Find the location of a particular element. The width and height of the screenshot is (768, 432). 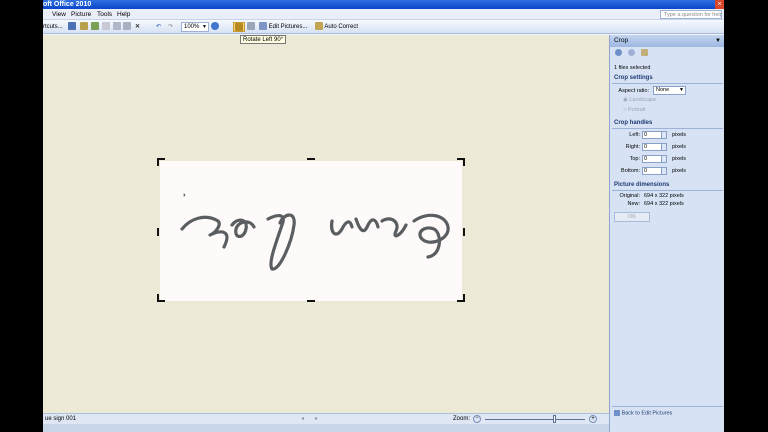

pane-menu-chevron-icon: ▼ is located at coordinates (718, 41).